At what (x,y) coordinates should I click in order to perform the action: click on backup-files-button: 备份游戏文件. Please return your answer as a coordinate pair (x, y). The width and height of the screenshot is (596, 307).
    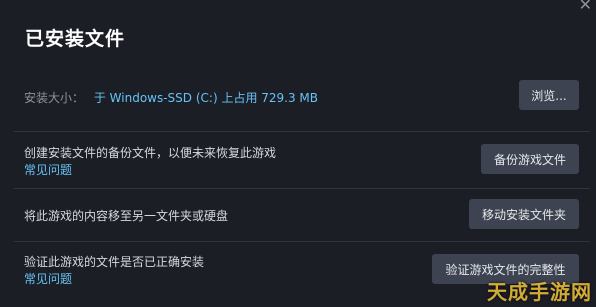
    Looking at the image, I should click on (530, 159).